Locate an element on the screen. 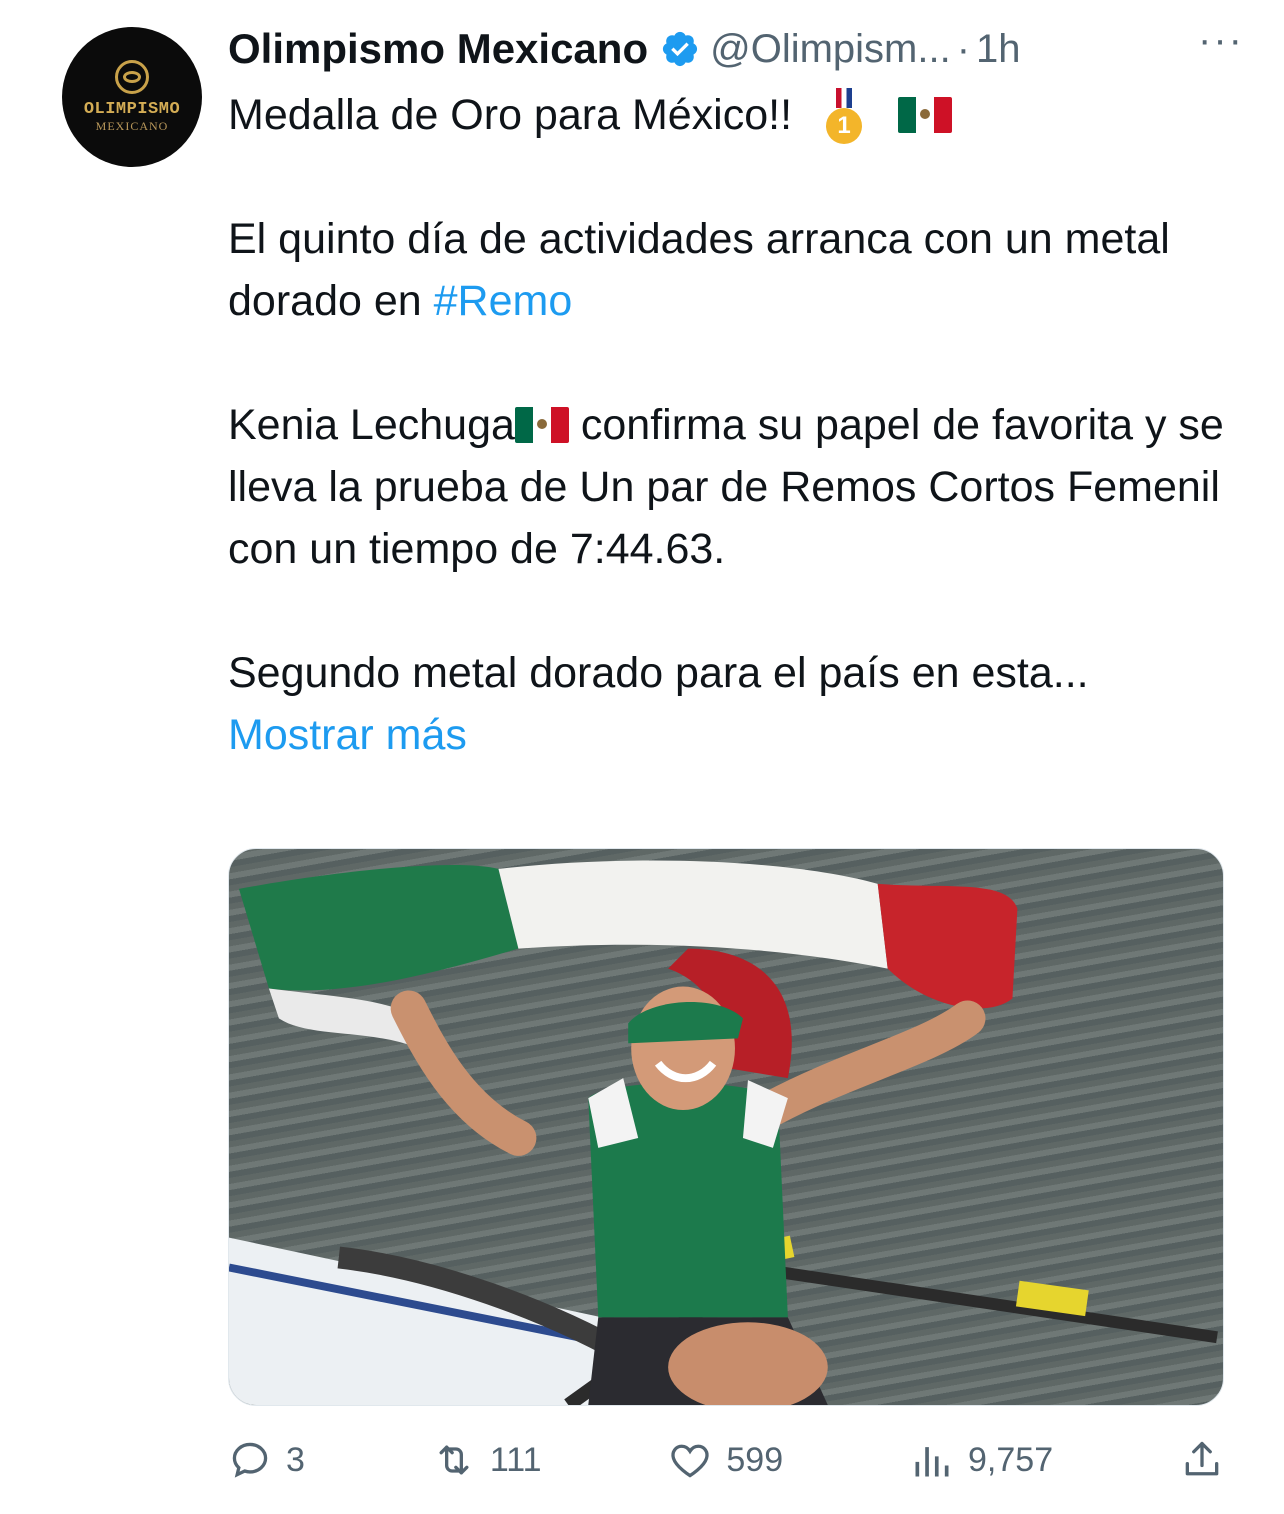  author-name: Olimpismo Mexicano is located at coordinates (438, 49).